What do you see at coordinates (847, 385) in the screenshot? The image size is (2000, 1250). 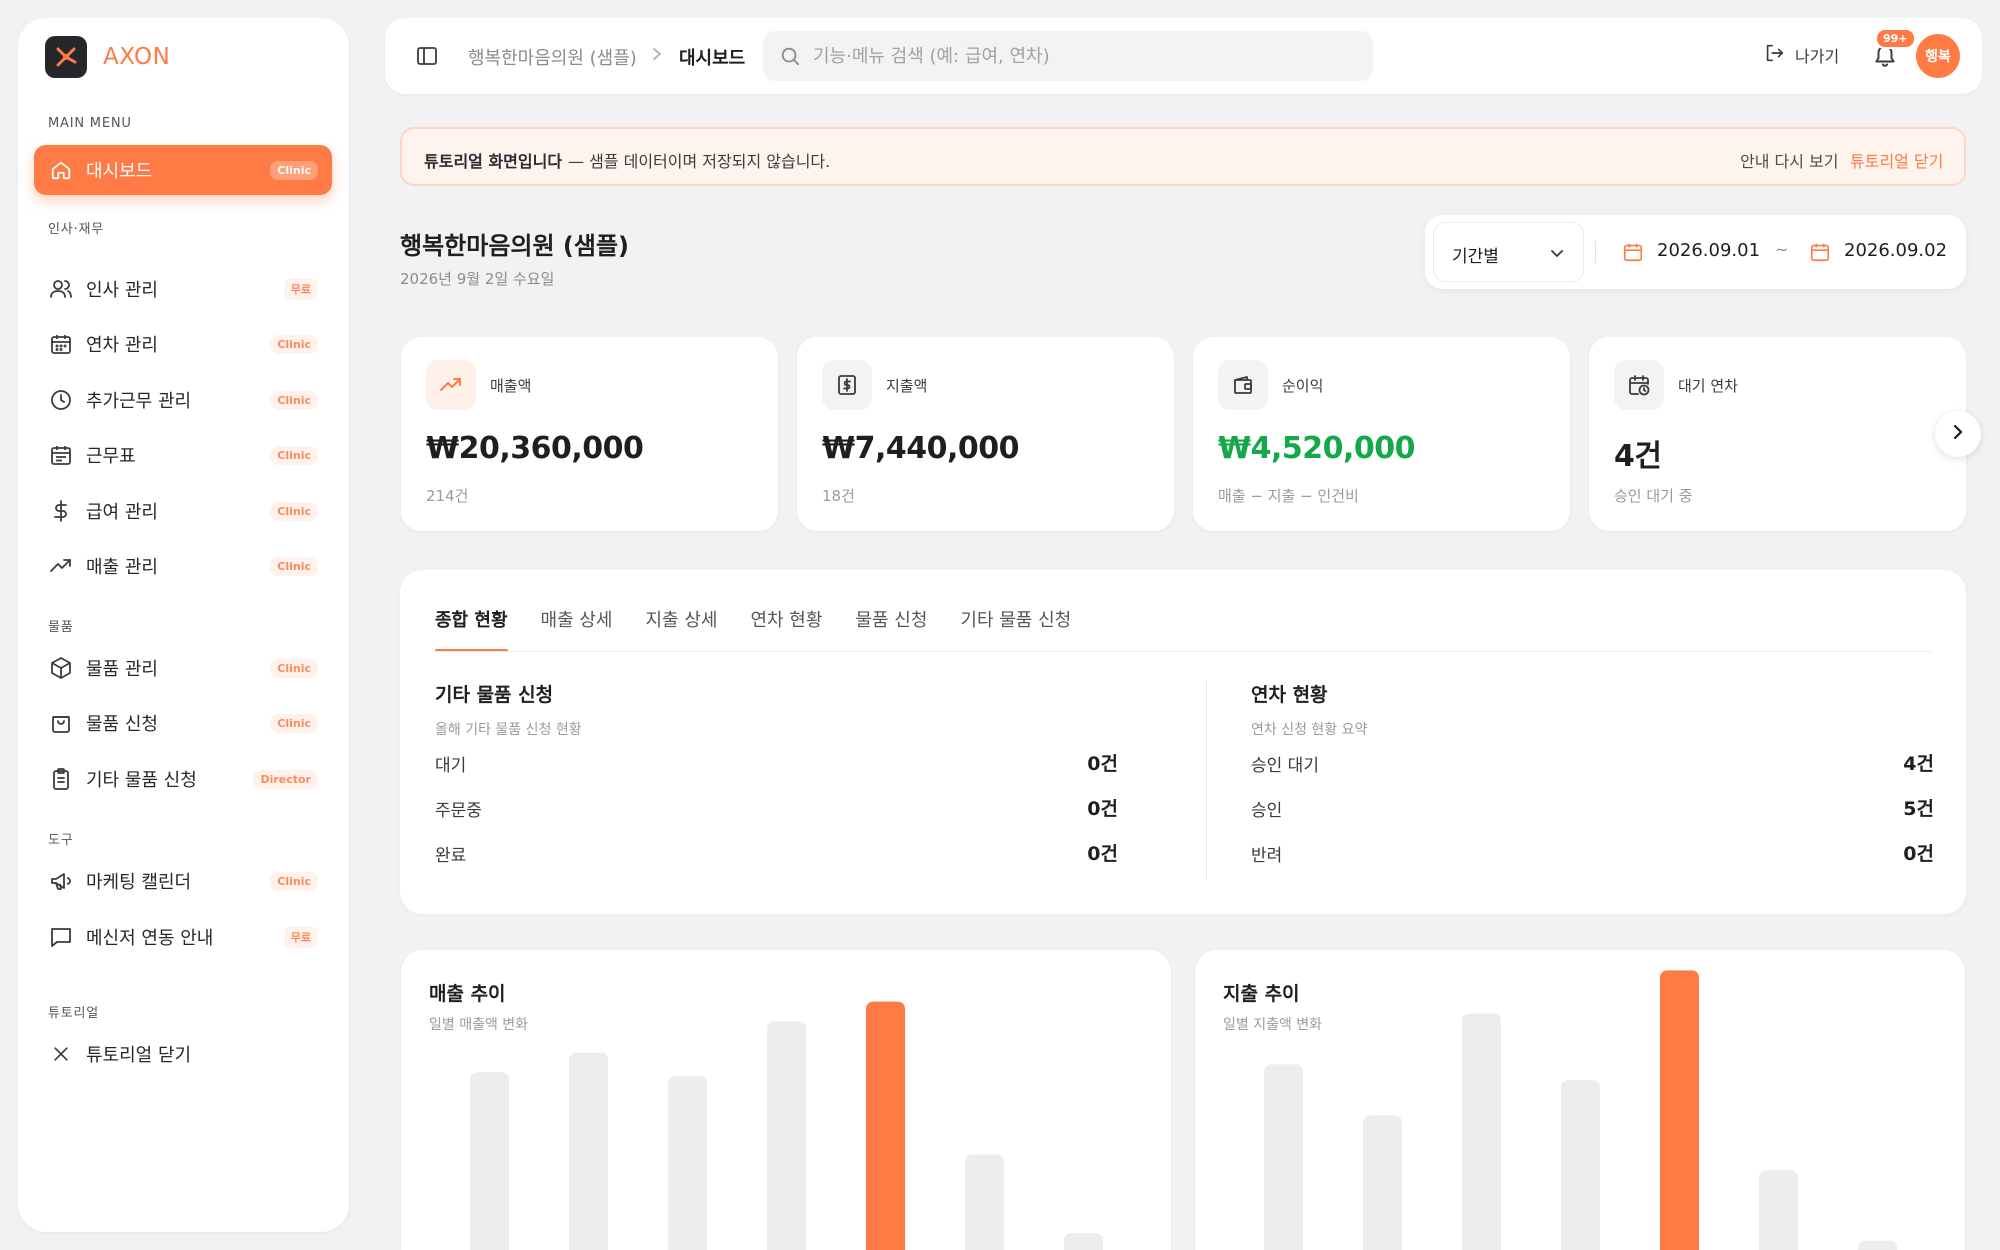 I see `receipt-icon` at bounding box center [847, 385].